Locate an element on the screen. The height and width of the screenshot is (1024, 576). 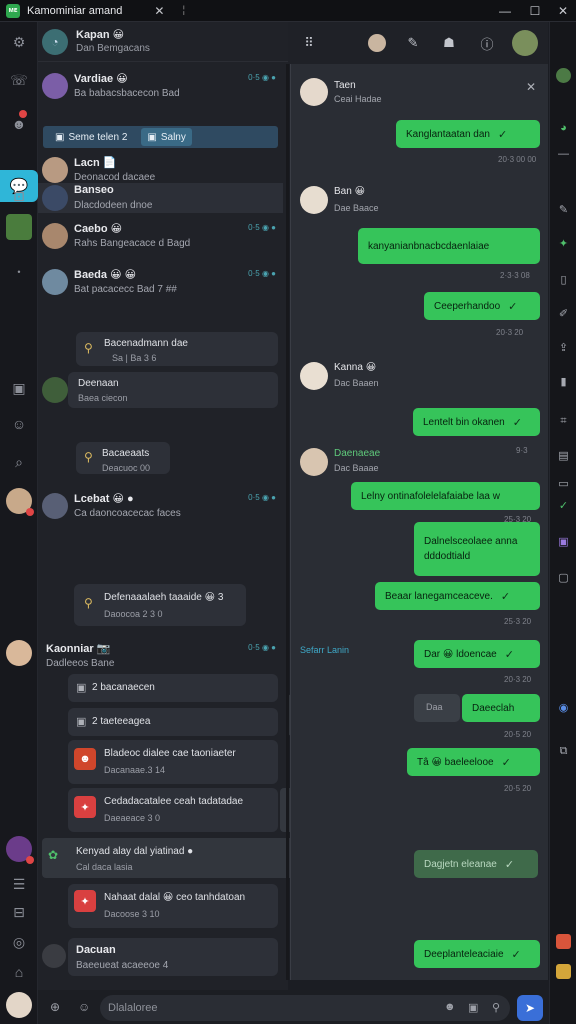
message-text: Deeplanteleaciaie is located at coordinates (464, 954).